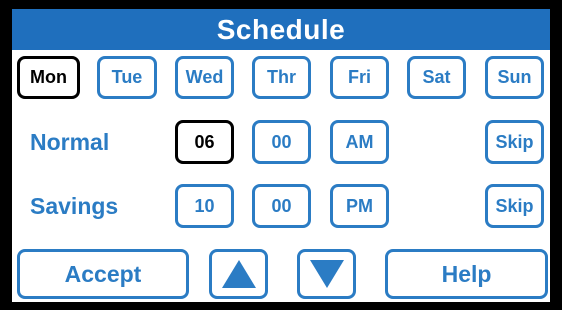 This screenshot has width=562, height=310. I want to click on normal-minute-value: 00, so click(281, 141).